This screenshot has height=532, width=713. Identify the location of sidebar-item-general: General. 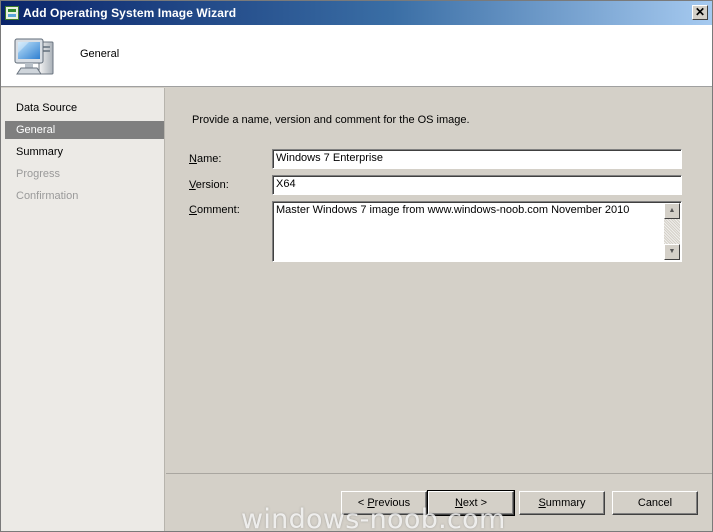
(84, 130).